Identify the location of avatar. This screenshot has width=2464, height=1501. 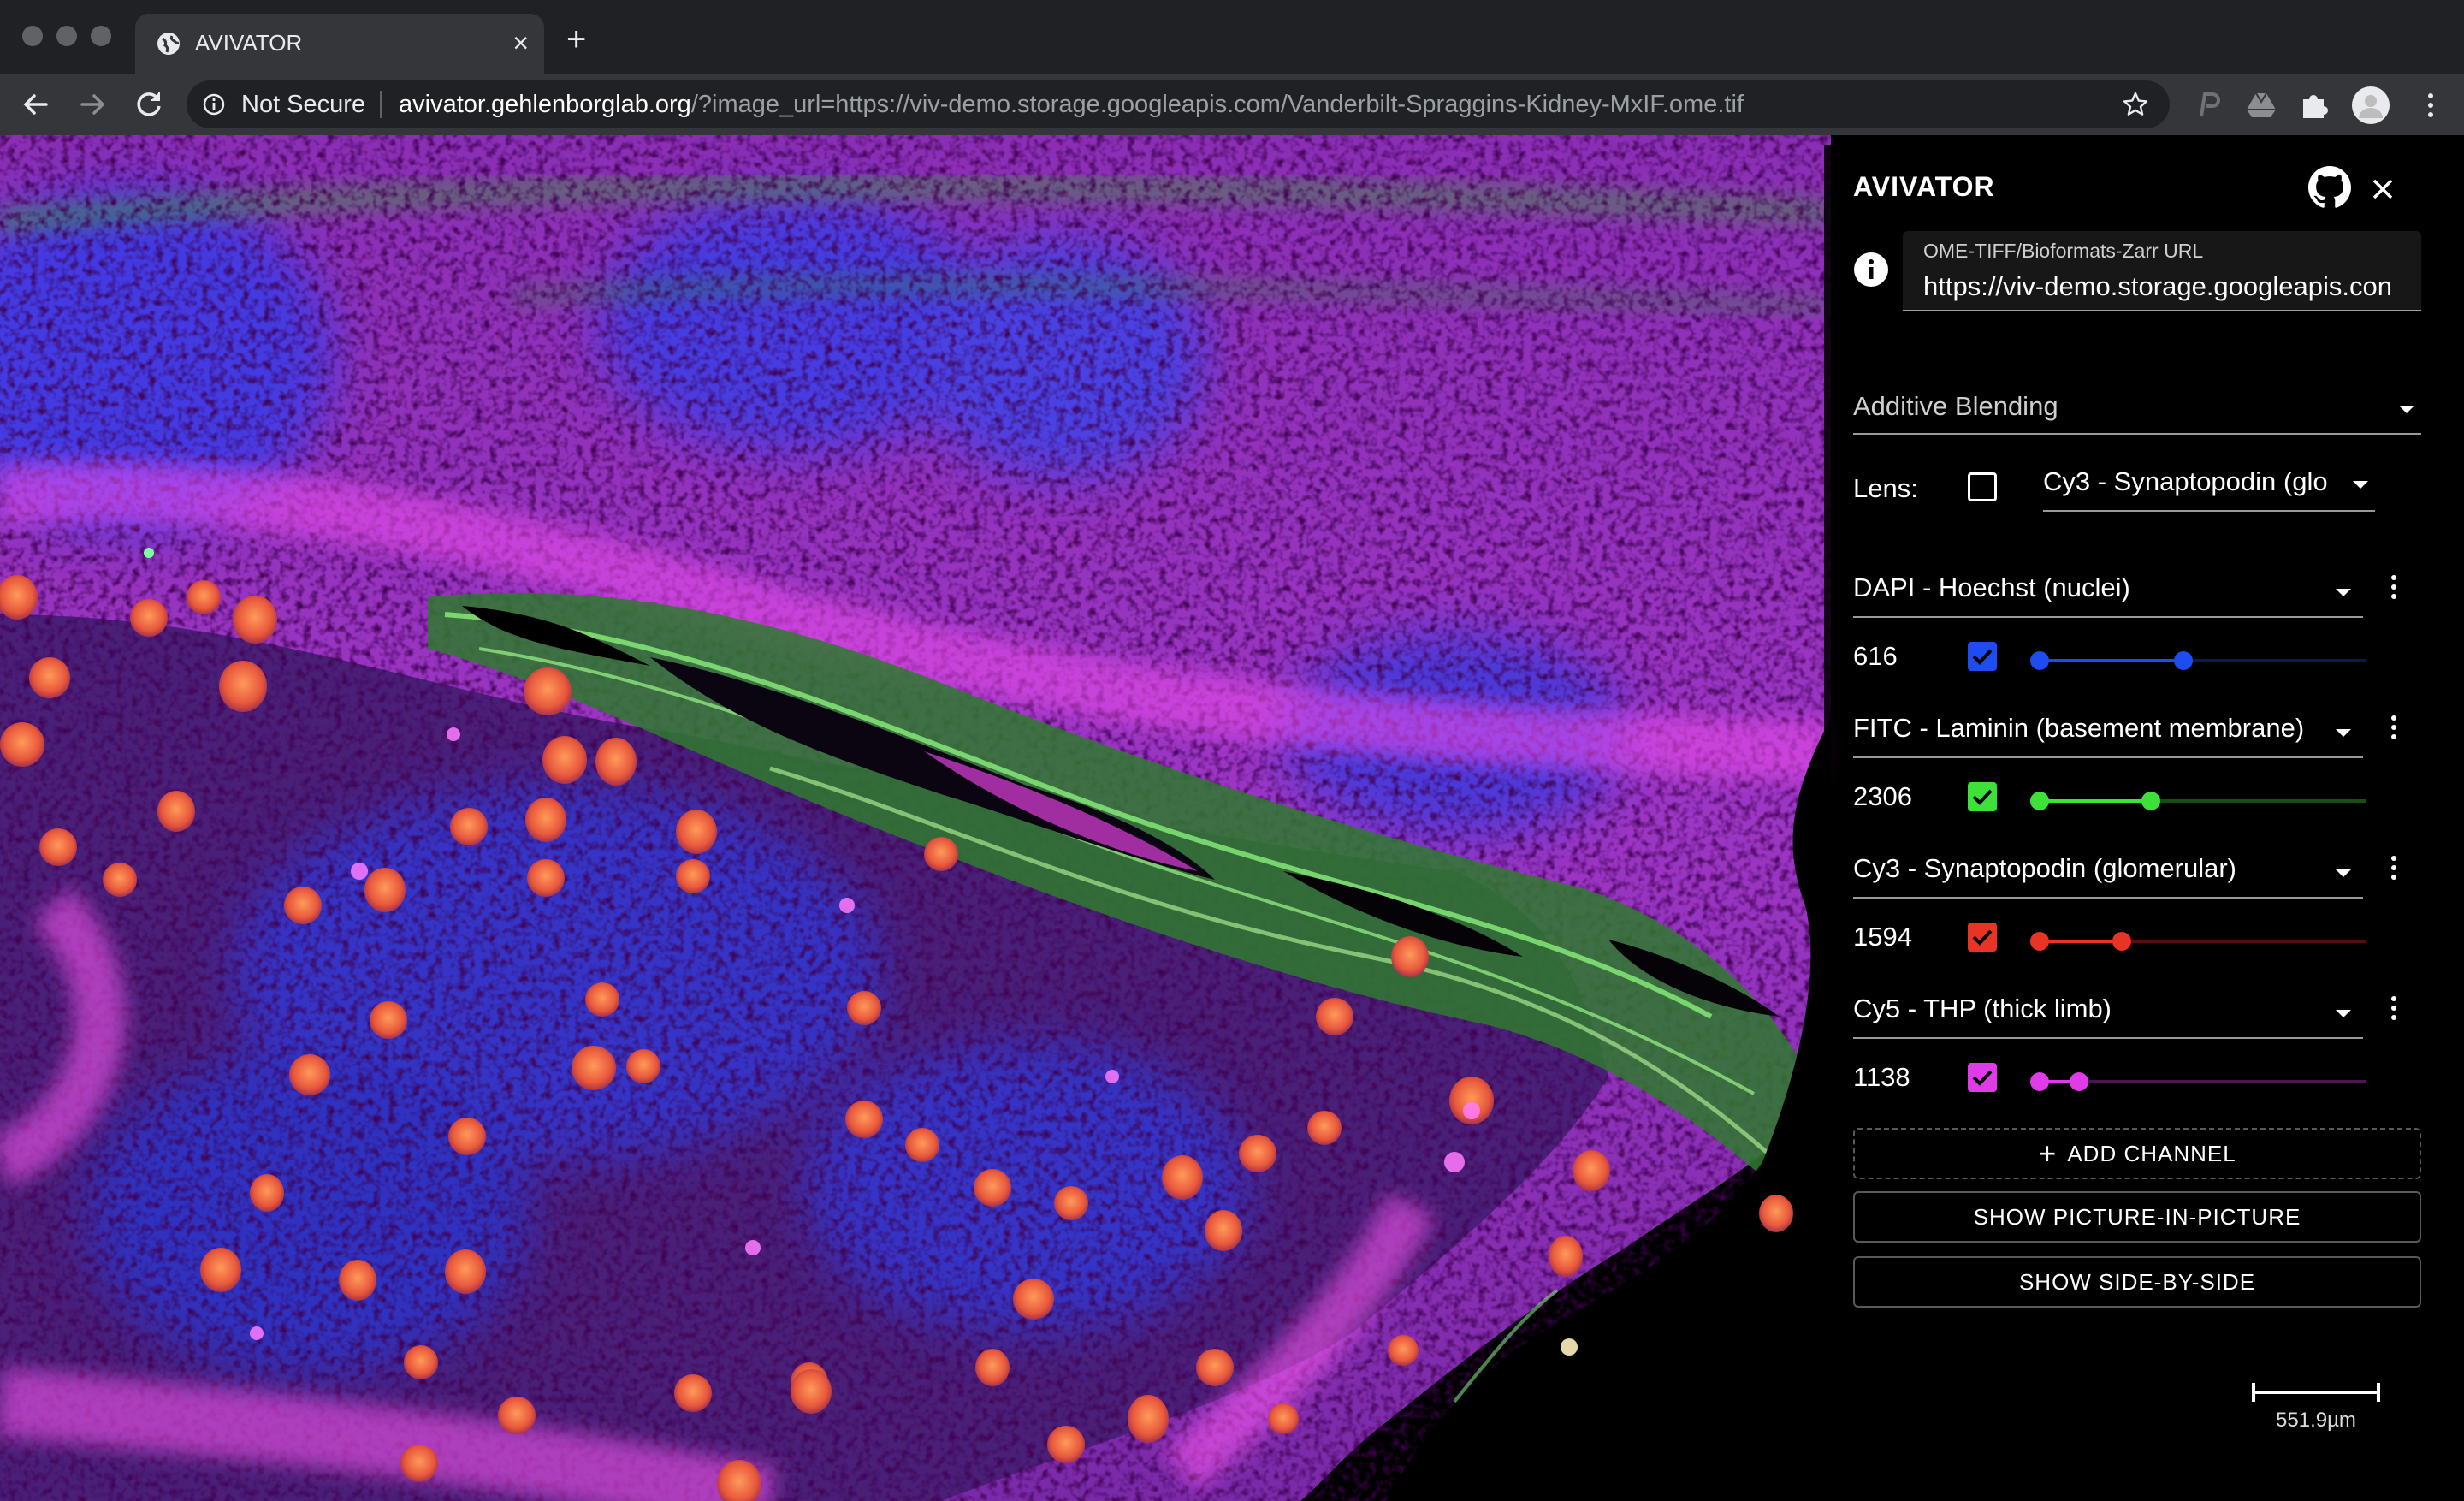
(2370, 105).